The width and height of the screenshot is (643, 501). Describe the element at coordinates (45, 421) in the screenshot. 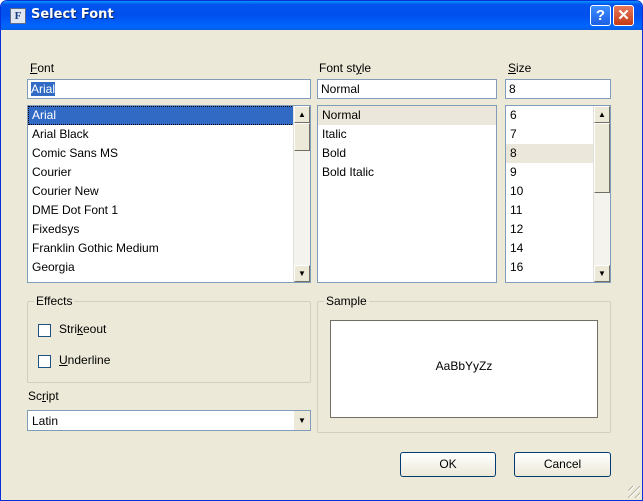

I see `script-value: Latin` at that location.